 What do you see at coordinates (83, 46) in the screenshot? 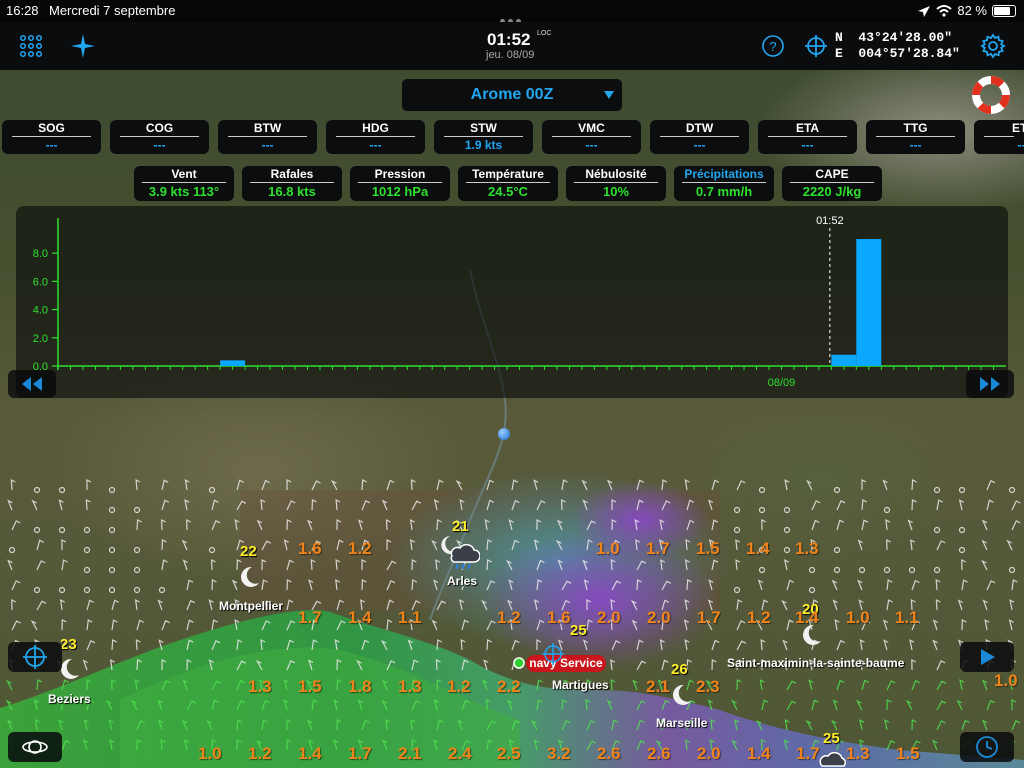
I see `compass-star-icon` at bounding box center [83, 46].